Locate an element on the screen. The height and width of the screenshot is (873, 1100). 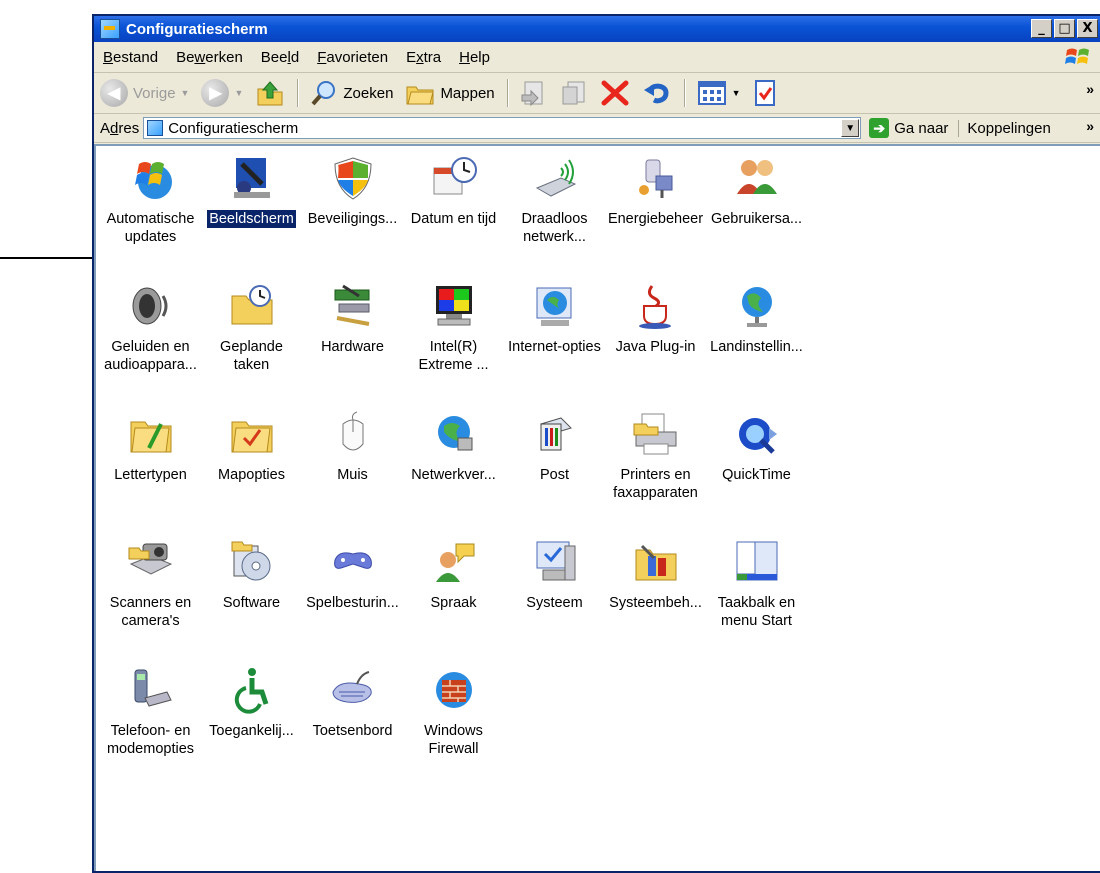
forward-button: ▶ ▼ is located at coordinates (222, 93).